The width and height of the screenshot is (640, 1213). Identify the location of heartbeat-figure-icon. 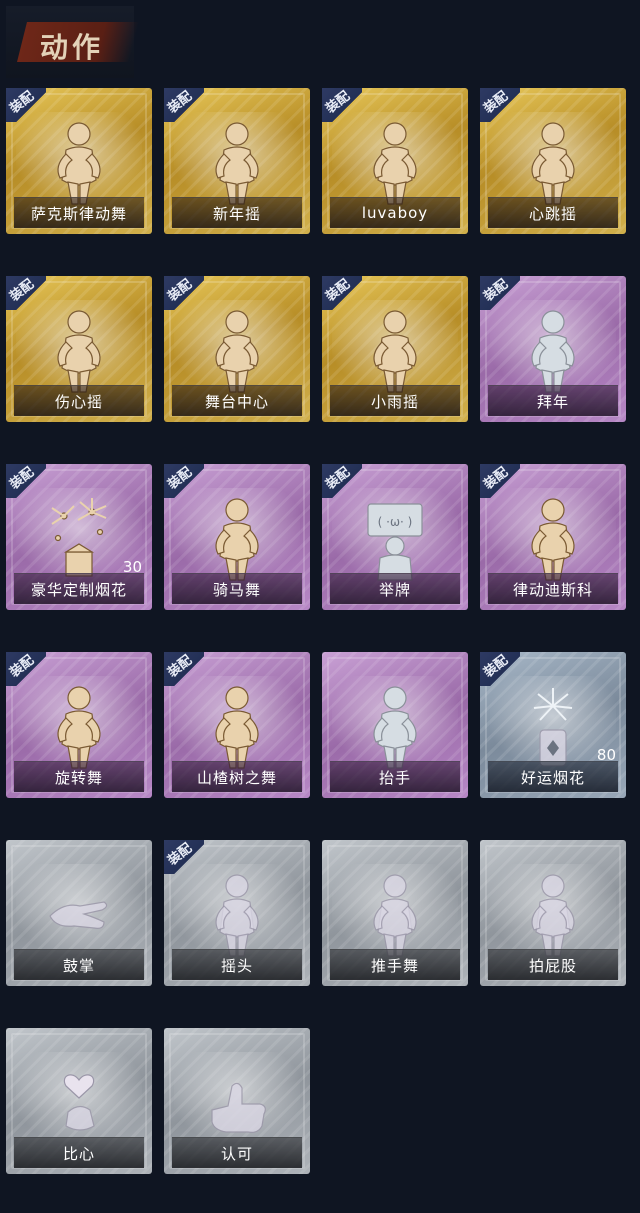
(553, 163).